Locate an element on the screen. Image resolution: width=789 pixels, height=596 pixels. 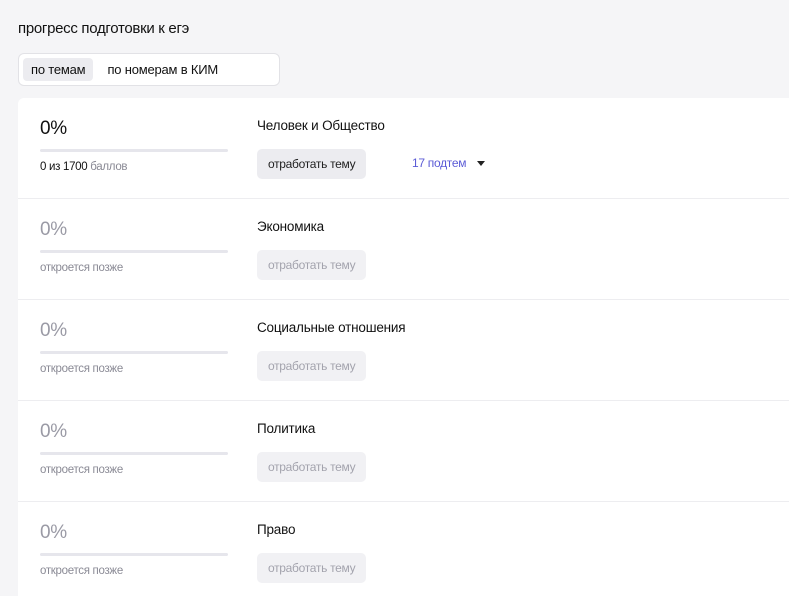
subtopics-count: 17 подтем is located at coordinates (439, 163).